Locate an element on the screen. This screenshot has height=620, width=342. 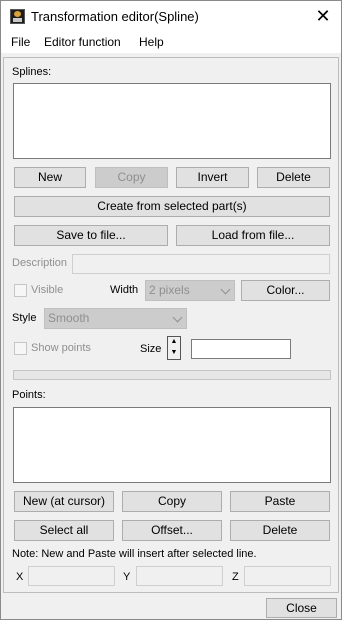
z-field is located at coordinates (287, 576).